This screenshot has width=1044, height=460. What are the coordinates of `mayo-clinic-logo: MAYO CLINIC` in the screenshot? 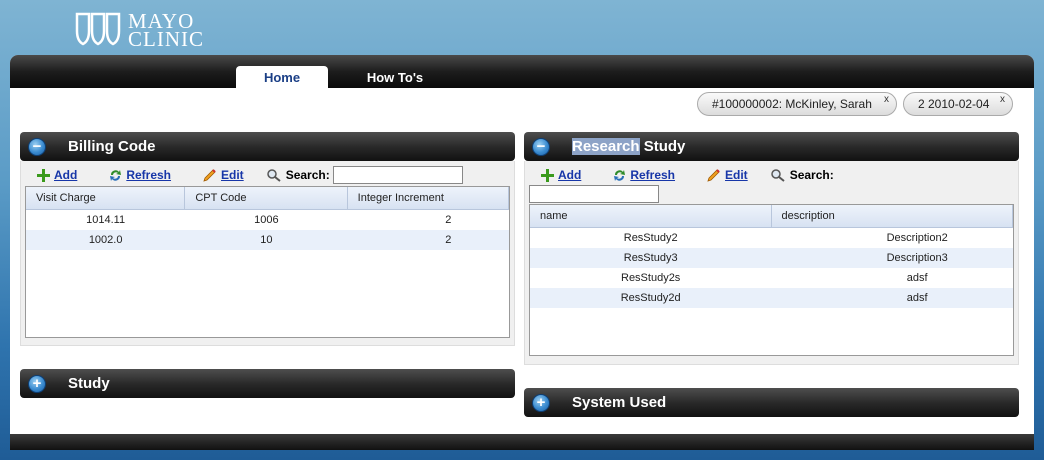 It's located at (139, 29).